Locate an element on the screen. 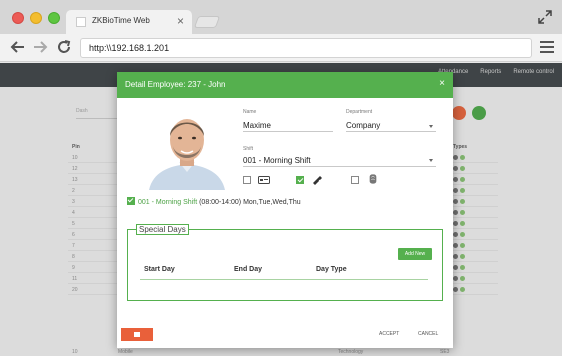 Image resolution: width=562 pixels, height=356 pixels. minimize-window-button is located at coordinates (36, 18).